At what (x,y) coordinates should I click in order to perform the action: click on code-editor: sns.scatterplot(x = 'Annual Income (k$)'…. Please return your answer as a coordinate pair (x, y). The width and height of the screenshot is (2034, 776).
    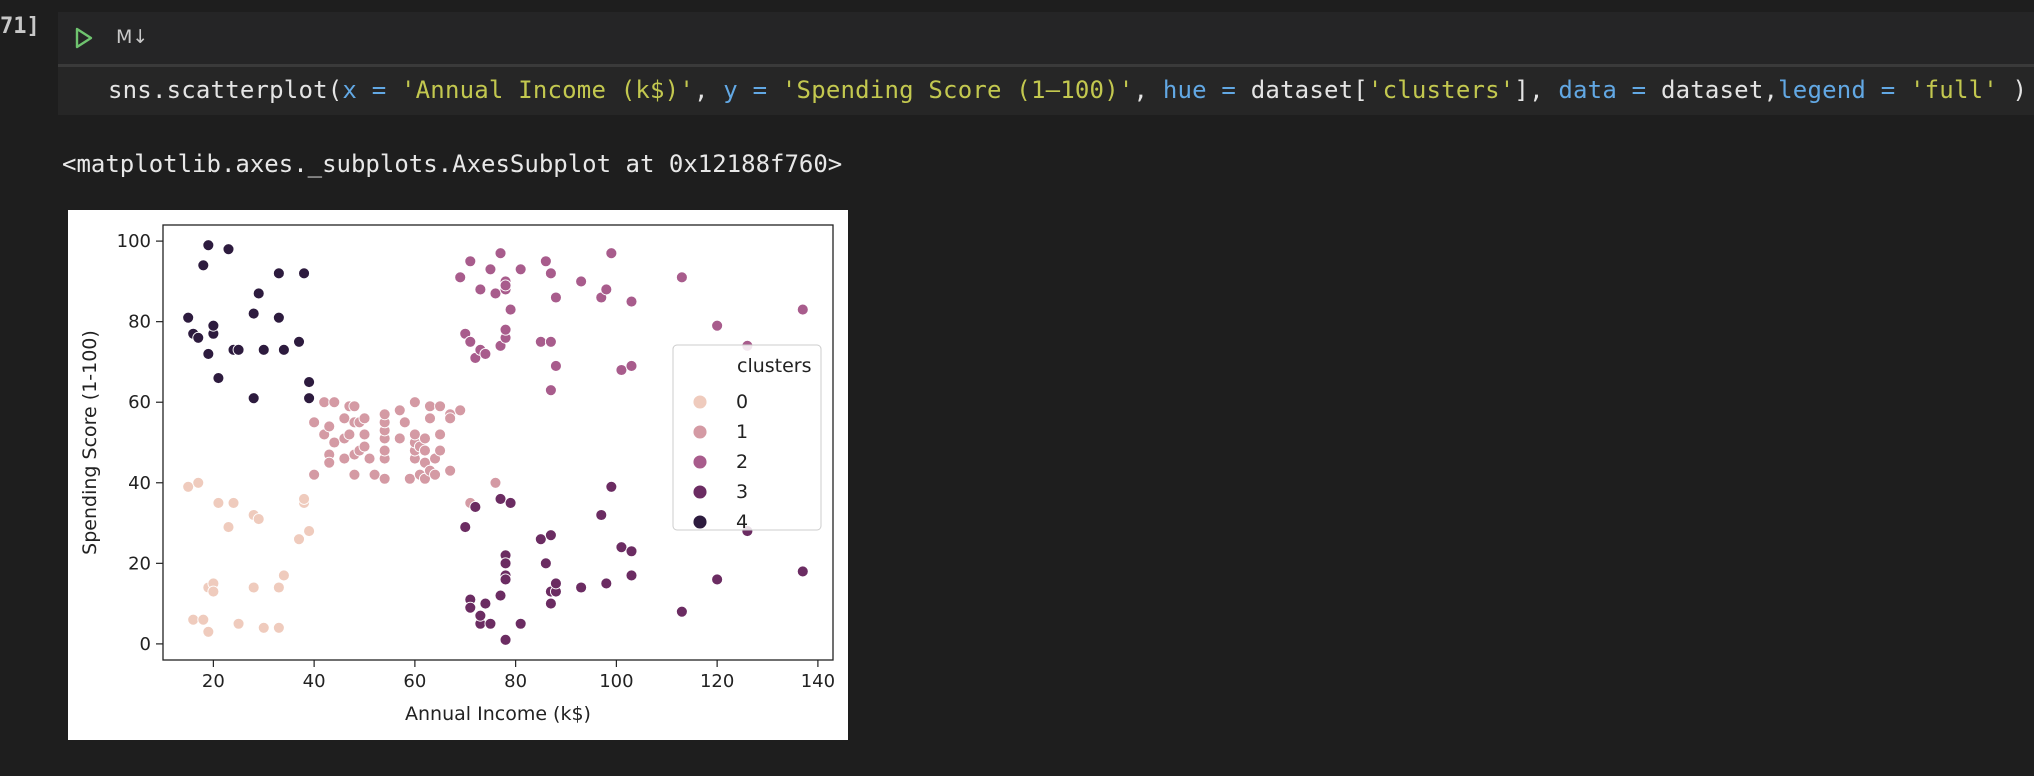
    Looking at the image, I should click on (1046, 89).